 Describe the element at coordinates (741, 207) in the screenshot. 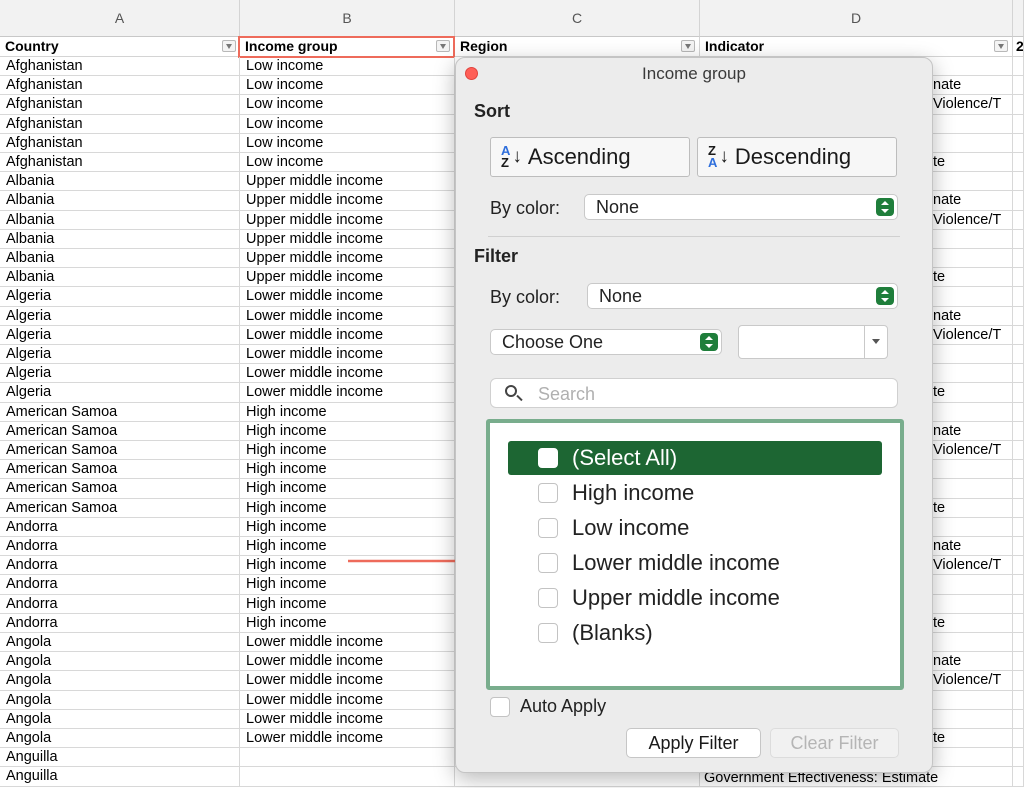

I see `sort-color-select: None` at that location.